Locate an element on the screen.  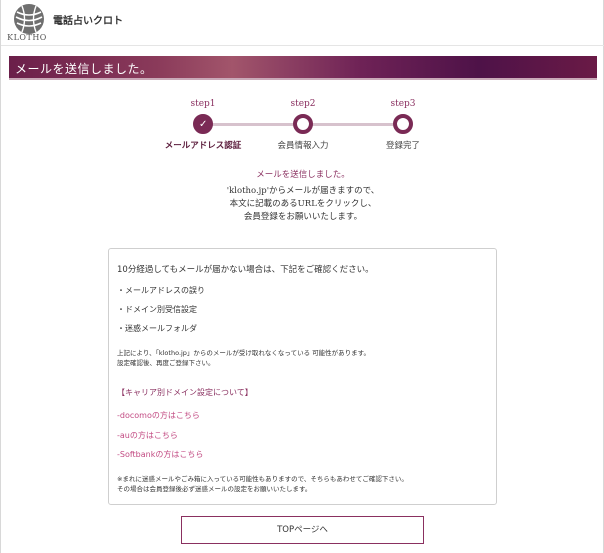
check-icon: ✓ is located at coordinates (203, 124).